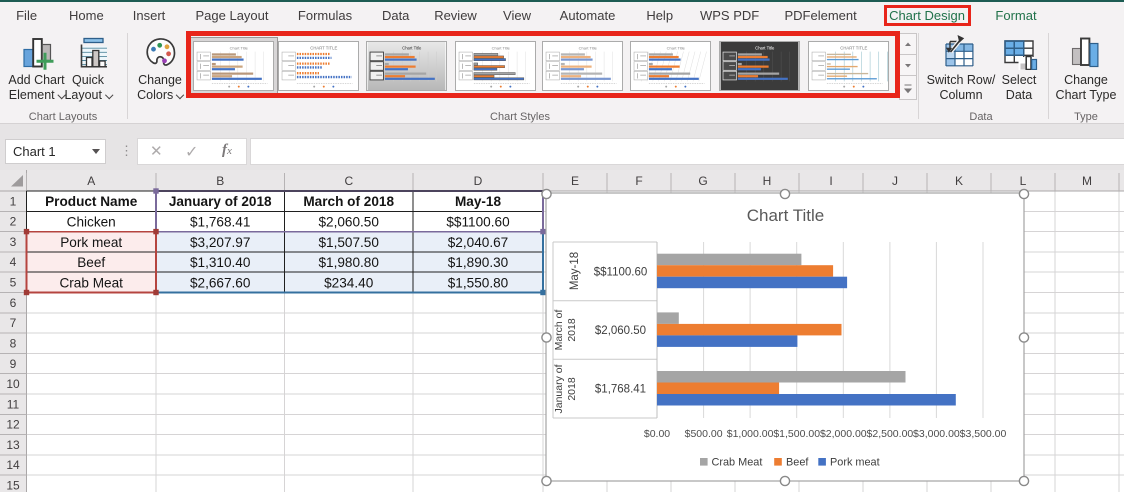 The width and height of the screenshot is (1124, 492). What do you see at coordinates (348, 262) in the screenshot?
I see `svg-text: $1,980.80` at bounding box center [348, 262].